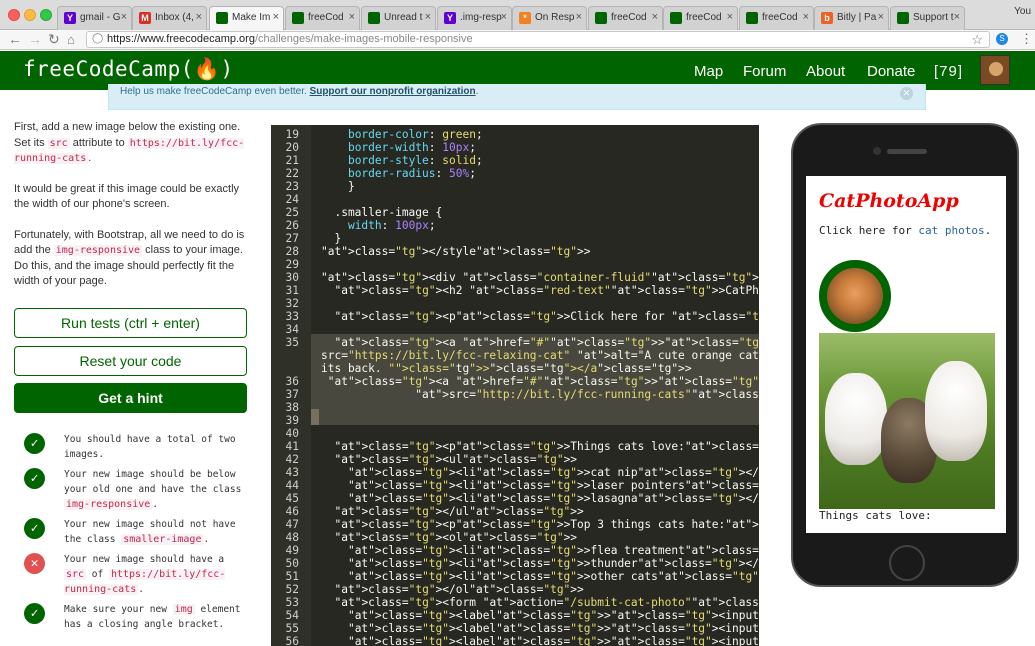 Image resolution: width=1035 pixels, height=646 pixels. I want to click on bookmark-star-icon: ☆, so click(977, 40).